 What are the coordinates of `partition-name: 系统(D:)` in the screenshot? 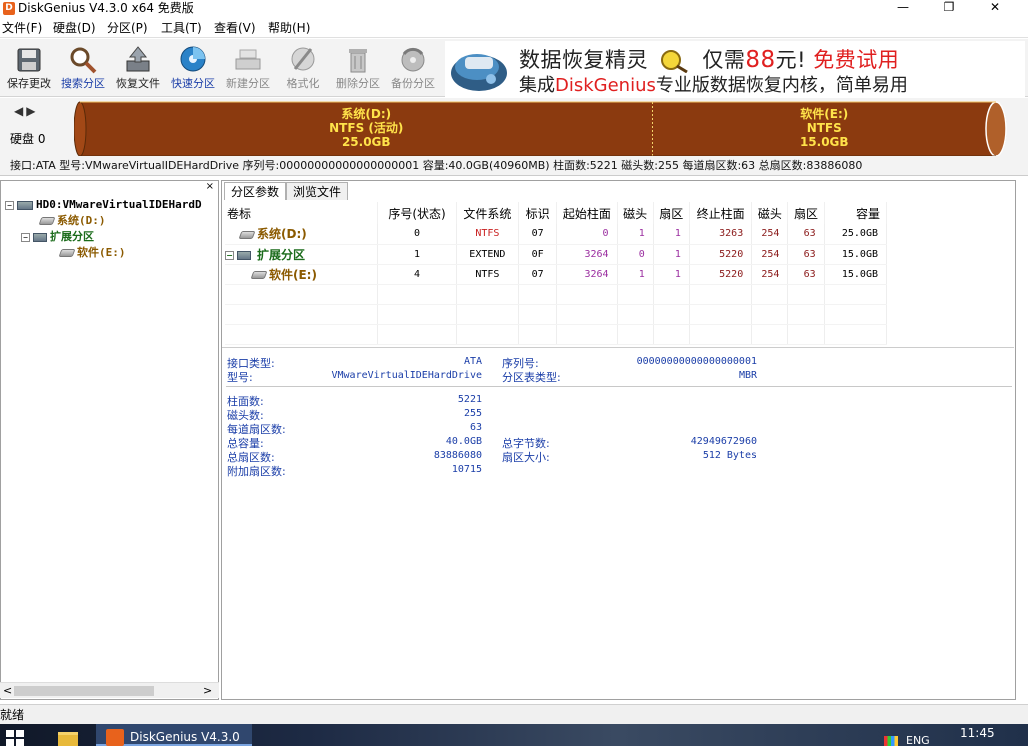 It's located at (366, 114).